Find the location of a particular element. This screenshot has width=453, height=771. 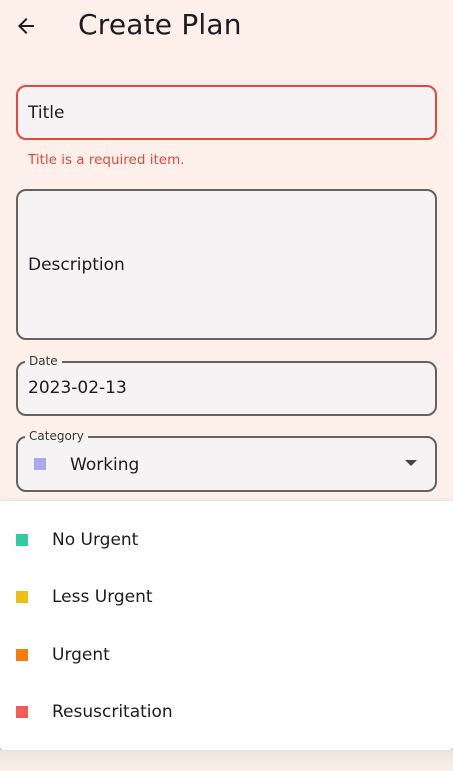

category-value: Working is located at coordinates (105, 465).